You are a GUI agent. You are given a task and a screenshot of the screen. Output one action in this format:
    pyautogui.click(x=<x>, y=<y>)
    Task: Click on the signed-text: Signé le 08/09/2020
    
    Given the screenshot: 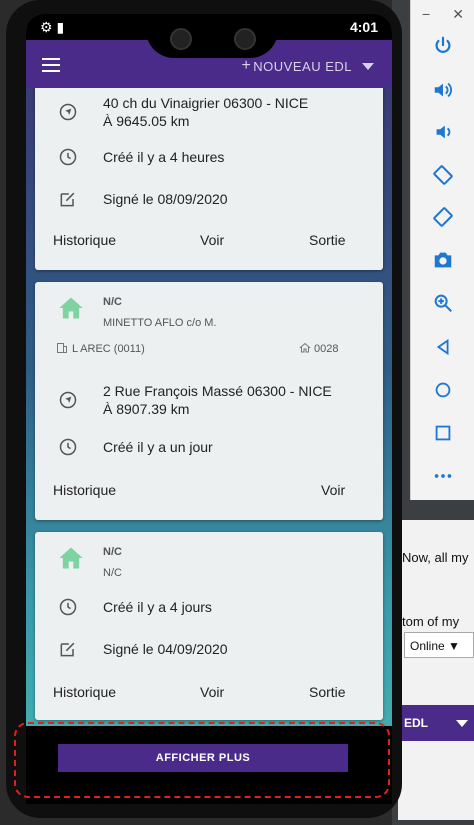 What is the action you would take?
    pyautogui.click(x=165, y=199)
    